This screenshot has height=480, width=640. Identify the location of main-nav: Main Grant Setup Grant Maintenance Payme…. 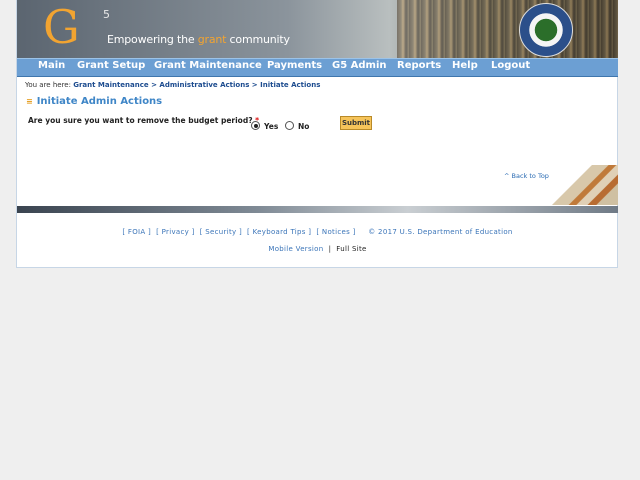
(317, 67).